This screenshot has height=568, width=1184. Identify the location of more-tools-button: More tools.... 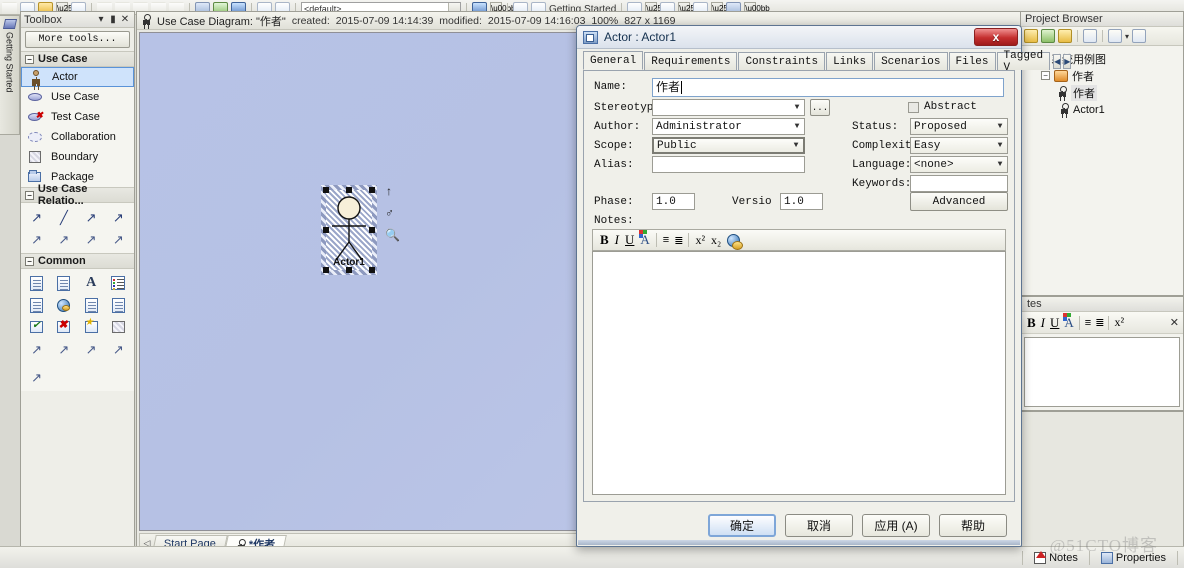
(77, 39).